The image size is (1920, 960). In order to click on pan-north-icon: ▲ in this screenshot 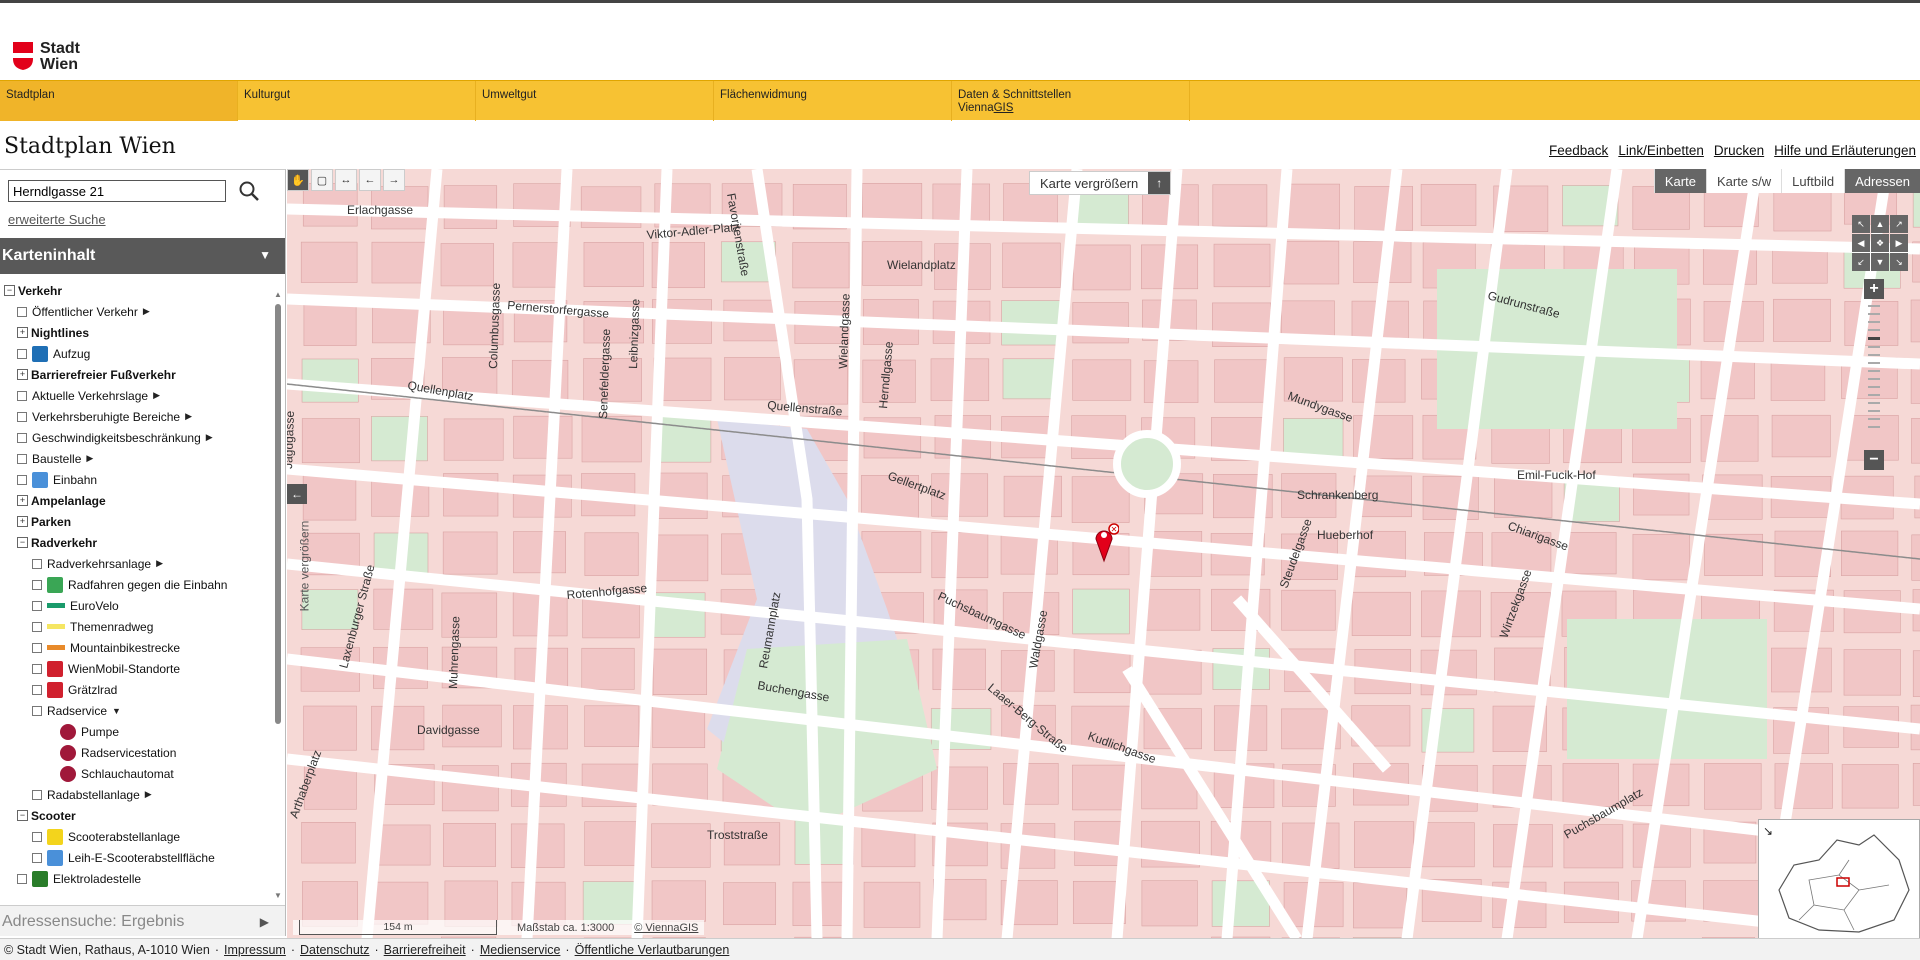, I will do `click(1880, 224)`.